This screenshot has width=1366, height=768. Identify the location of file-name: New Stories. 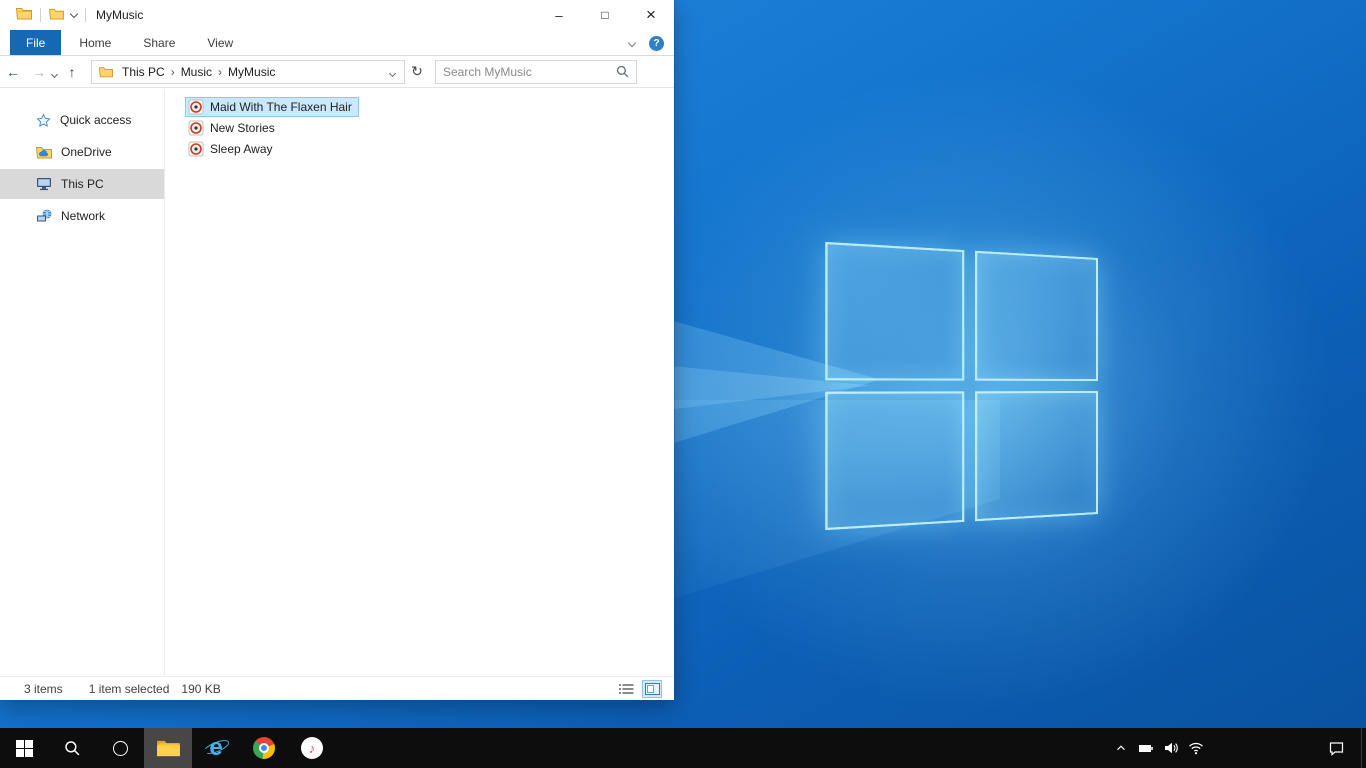
(242, 128).